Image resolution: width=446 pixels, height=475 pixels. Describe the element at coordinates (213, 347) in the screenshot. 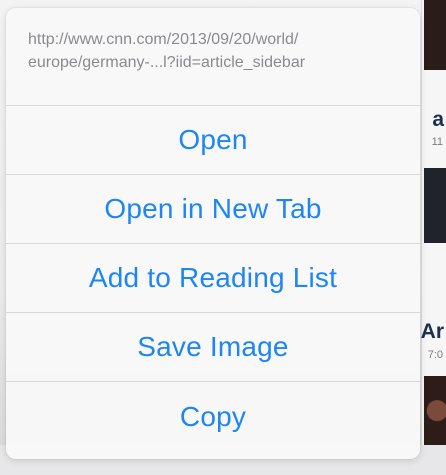

I see `save-image-button: Save Image` at that location.